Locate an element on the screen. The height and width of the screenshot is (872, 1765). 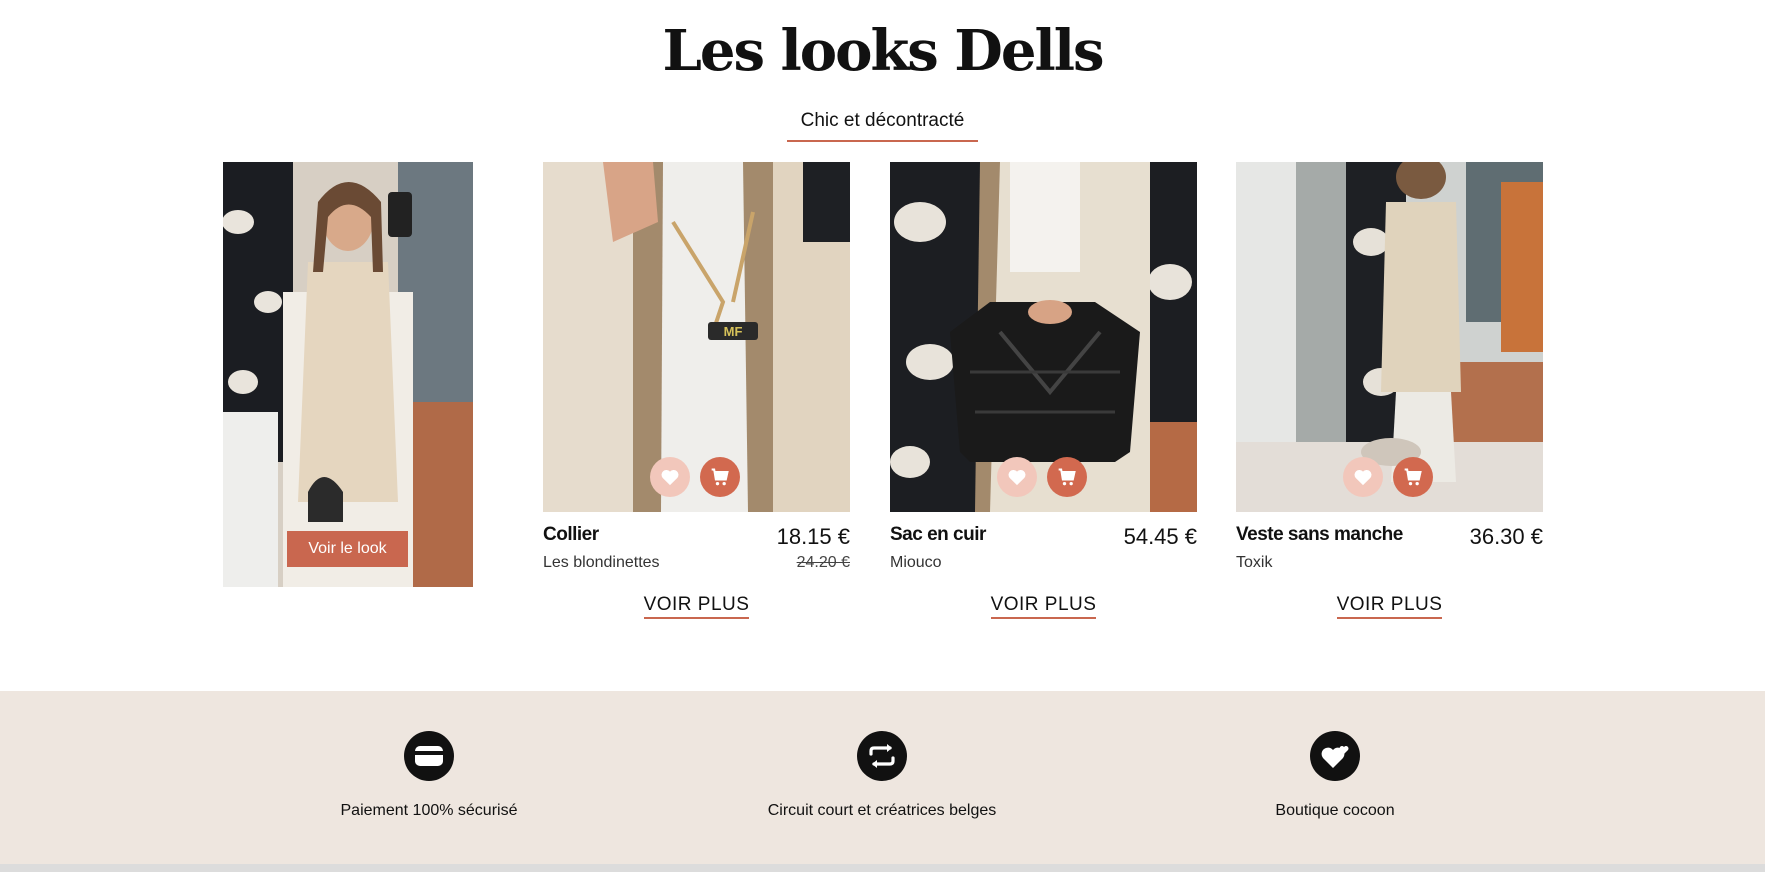
product-brand: Toxik is located at coordinates (1254, 562).